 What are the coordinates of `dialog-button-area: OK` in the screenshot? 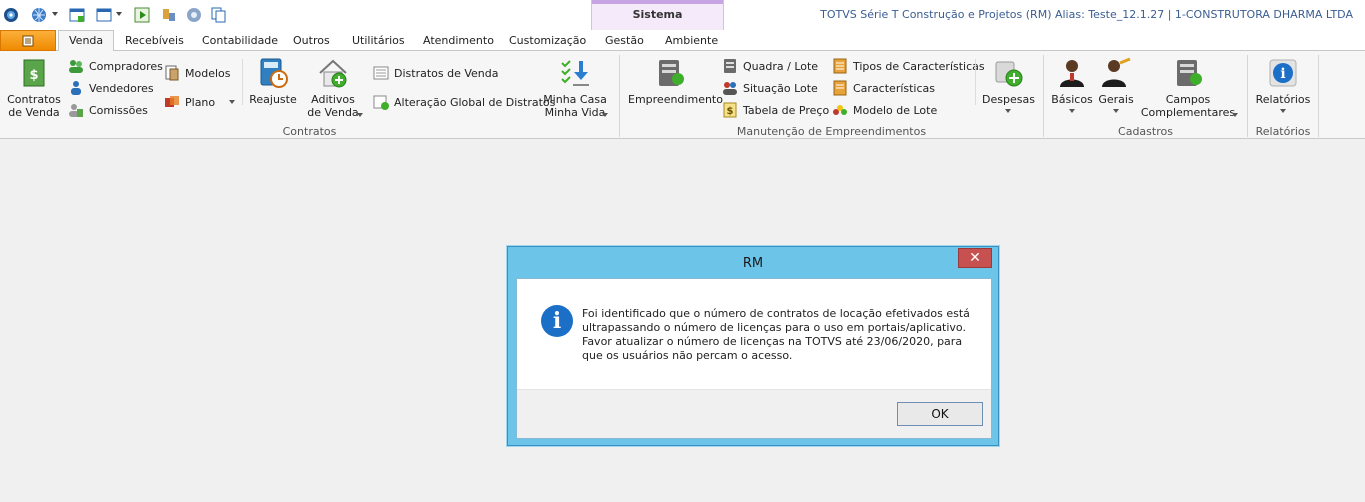 It's located at (754, 413).